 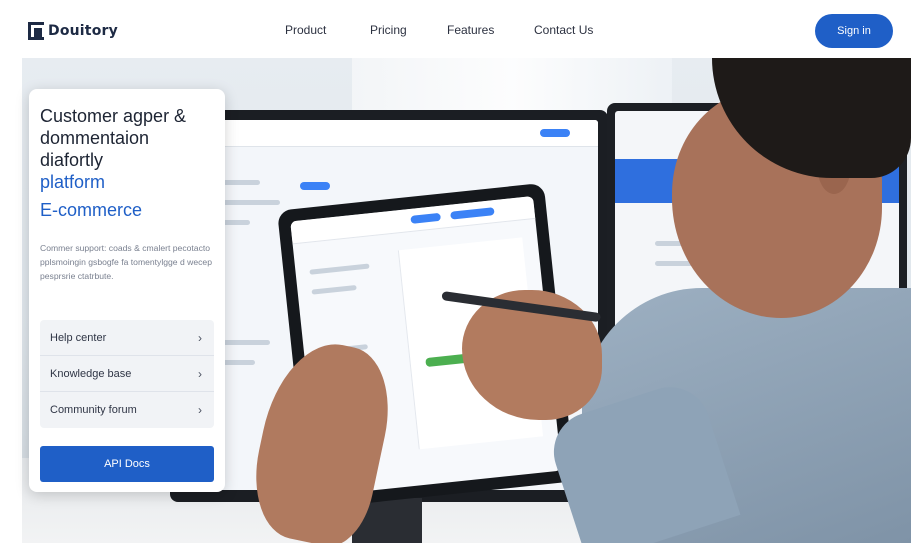 I want to click on nav-features: Features, so click(x=470, y=30).